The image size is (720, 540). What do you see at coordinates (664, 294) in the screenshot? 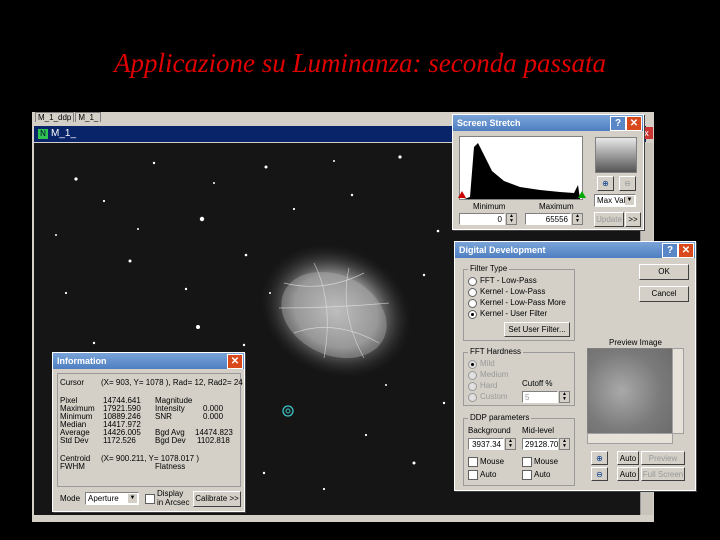
I see `cancel-button: Cancel` at bounding box center [664, 294].